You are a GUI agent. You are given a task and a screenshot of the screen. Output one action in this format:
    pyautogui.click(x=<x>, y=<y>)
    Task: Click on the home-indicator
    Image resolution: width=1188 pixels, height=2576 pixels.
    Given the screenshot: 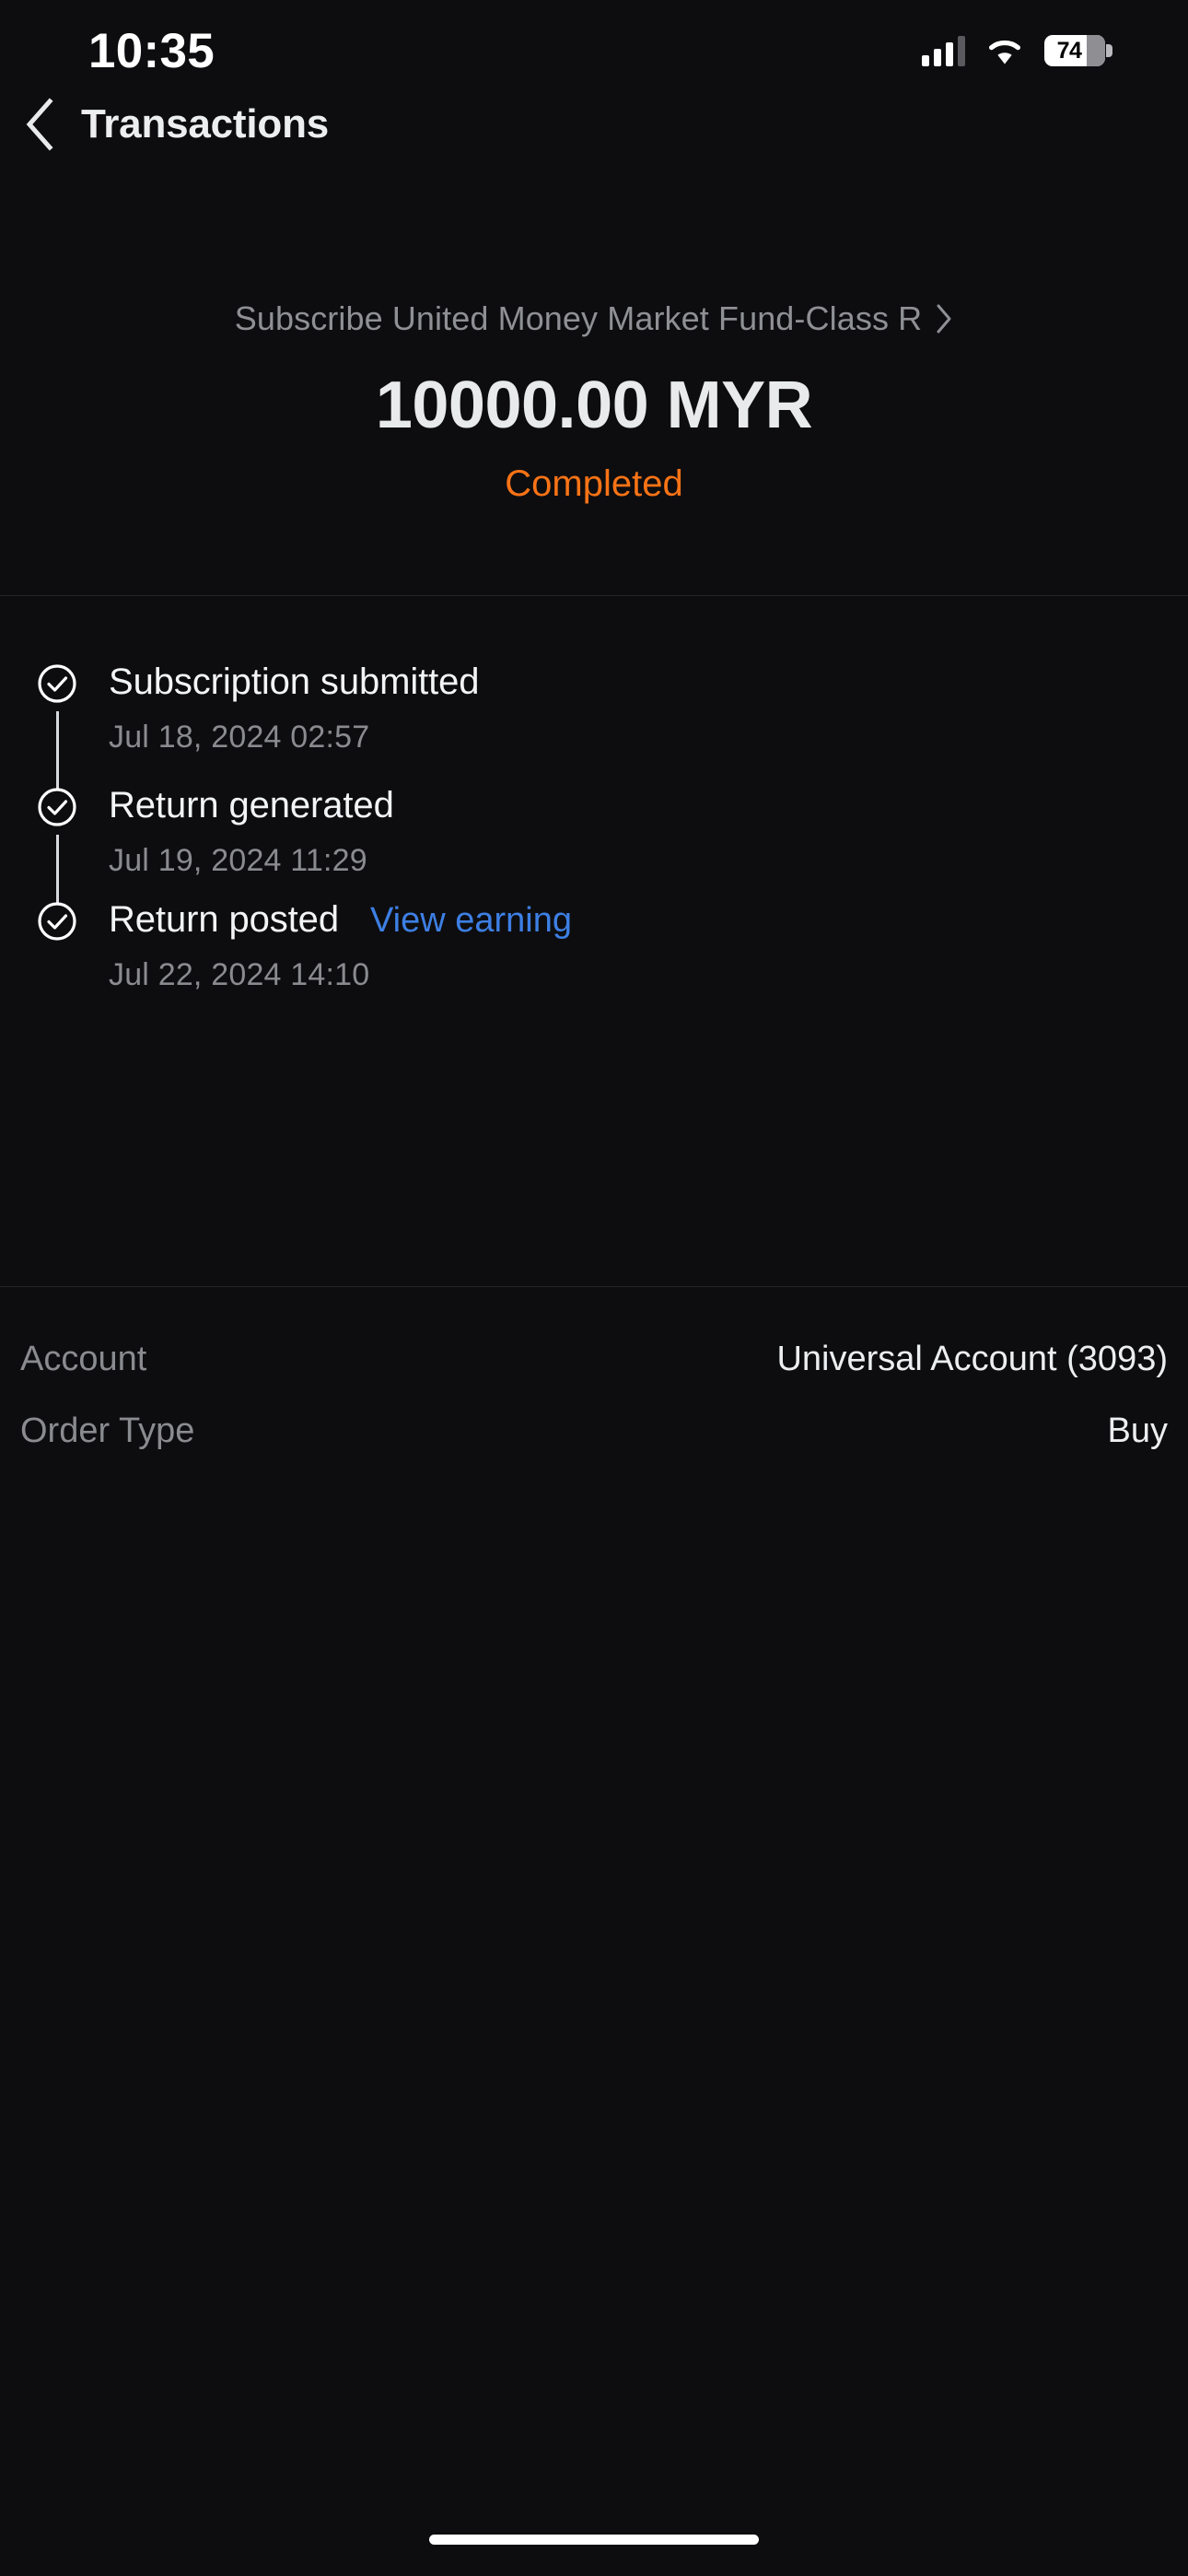 What is the action you would take?
    pyautogui.click(x=594, y=2540)
    